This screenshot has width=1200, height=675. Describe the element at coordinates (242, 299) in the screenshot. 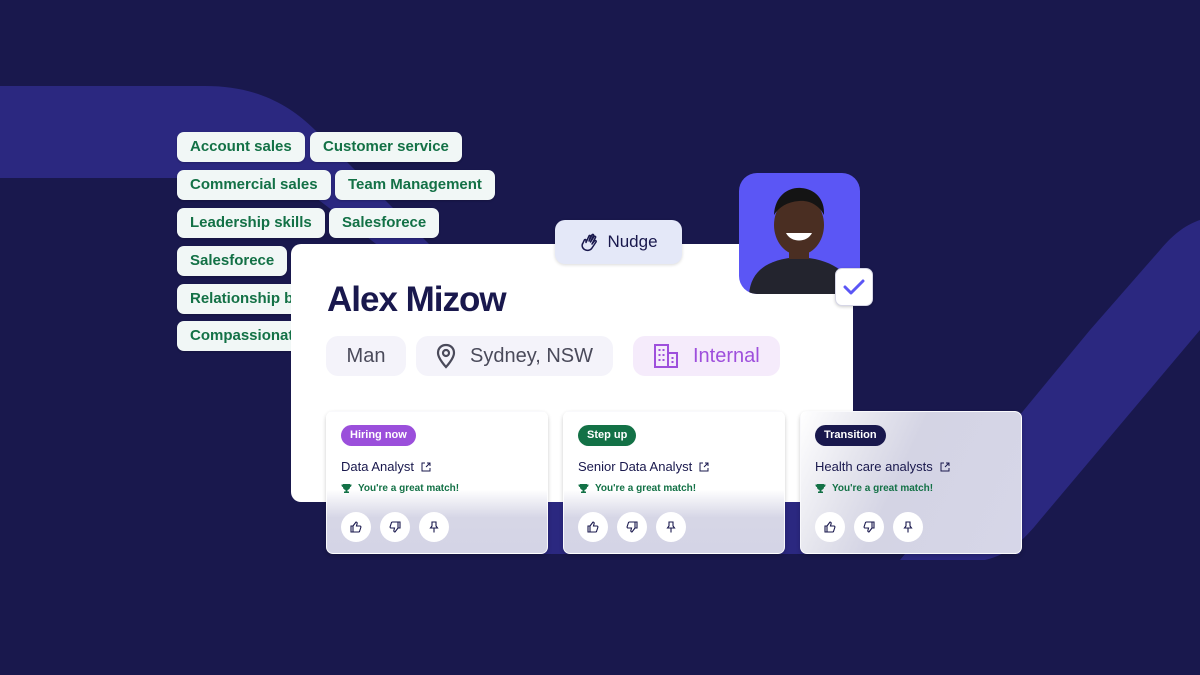

I see `skill-chip: Relationship bu` at that location.